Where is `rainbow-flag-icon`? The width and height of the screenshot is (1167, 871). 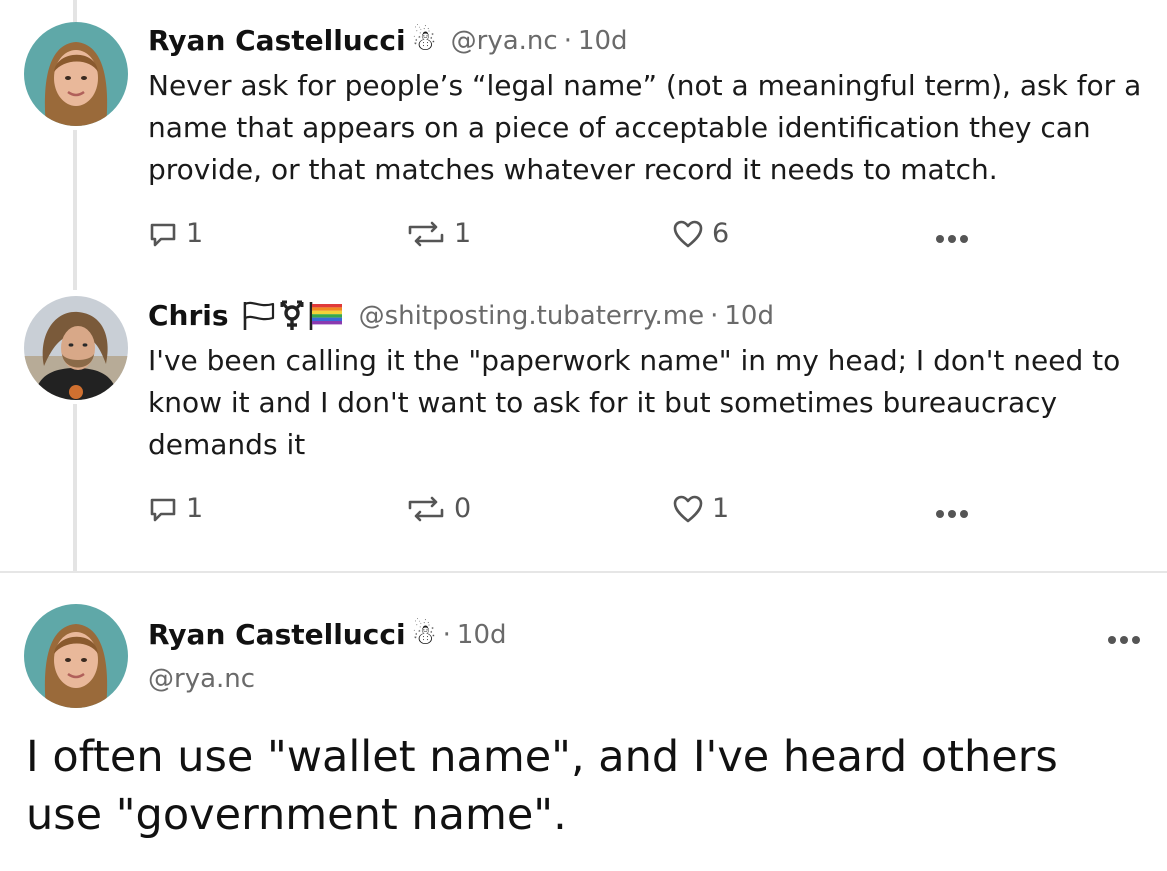
rainbow-flag-icon is located at coordinates (325, 315).